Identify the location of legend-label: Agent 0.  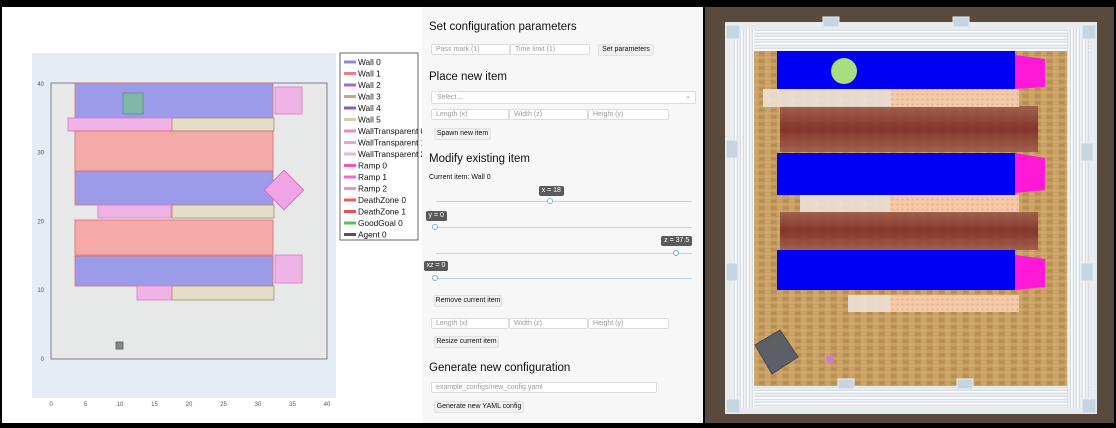
(372, 235).